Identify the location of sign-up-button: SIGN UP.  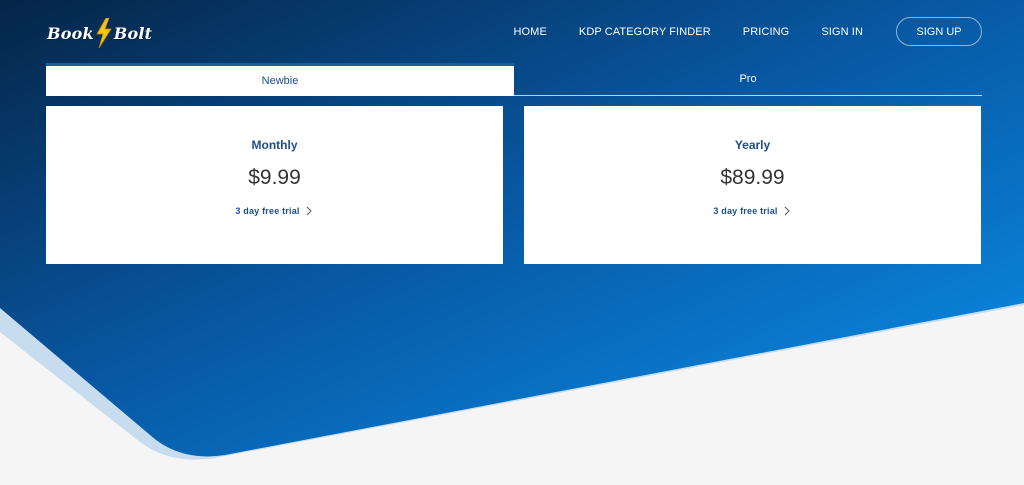
(939, 31).